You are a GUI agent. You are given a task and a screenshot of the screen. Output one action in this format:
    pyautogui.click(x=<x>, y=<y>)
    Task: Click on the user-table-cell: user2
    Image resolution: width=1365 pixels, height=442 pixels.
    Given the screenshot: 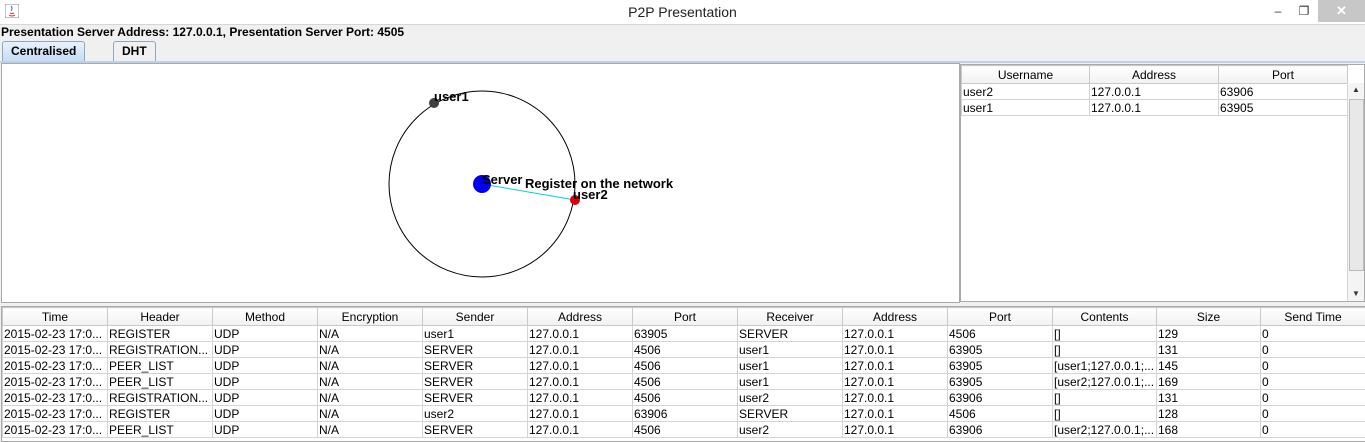 What is the action you would take?
    pyautogui.click(x=1026, y=92)
    